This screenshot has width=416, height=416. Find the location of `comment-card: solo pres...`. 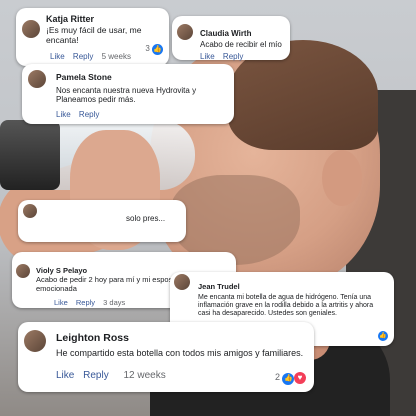

comment-card: solo pres... is located at coordinates (102, 221).